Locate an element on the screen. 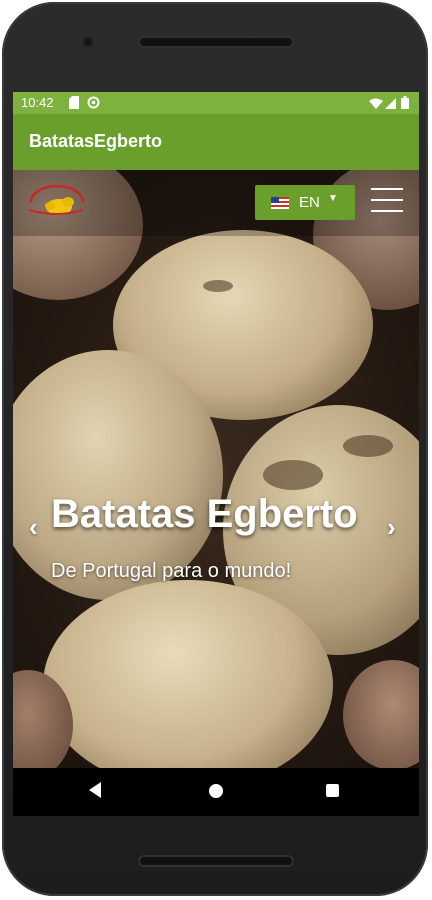  language-label: EN is located at coordinates (309, 202).